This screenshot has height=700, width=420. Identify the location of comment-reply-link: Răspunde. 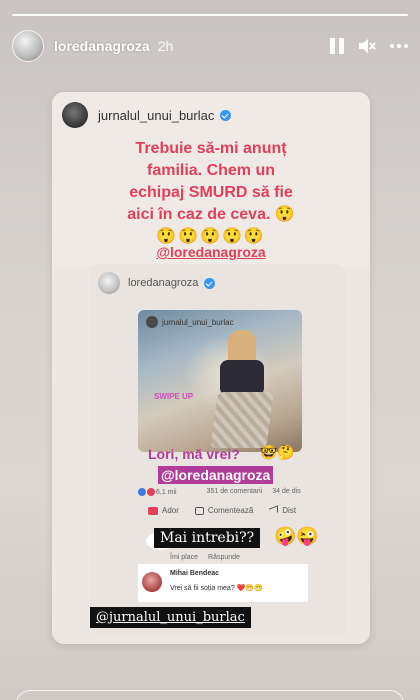
(224, 557).